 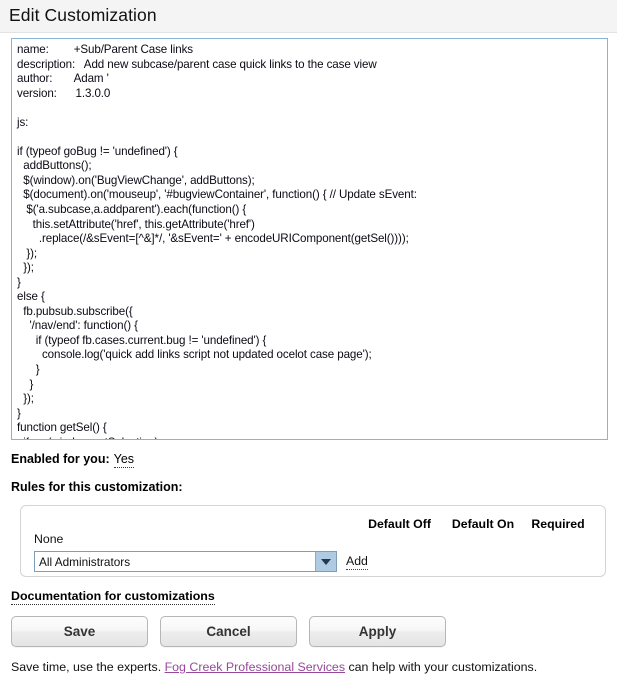 I want to click on rules-add-controls: All Administrators Add, so click(x=201, y=561).